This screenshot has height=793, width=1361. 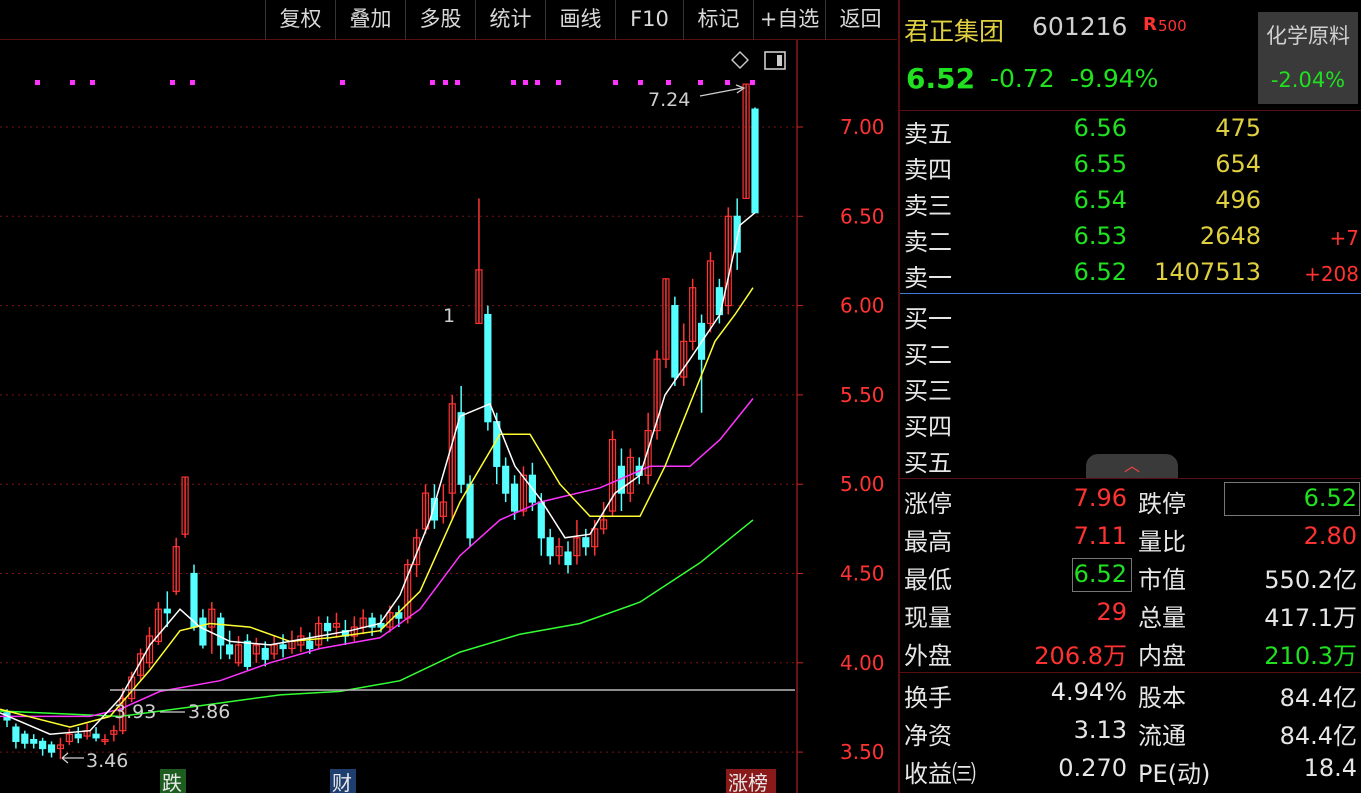 What do you see at coordinates (748, 782) in the screenshot?
I see `event-tag-zhangbang: 涨榜` at bounding box center [748, 782].